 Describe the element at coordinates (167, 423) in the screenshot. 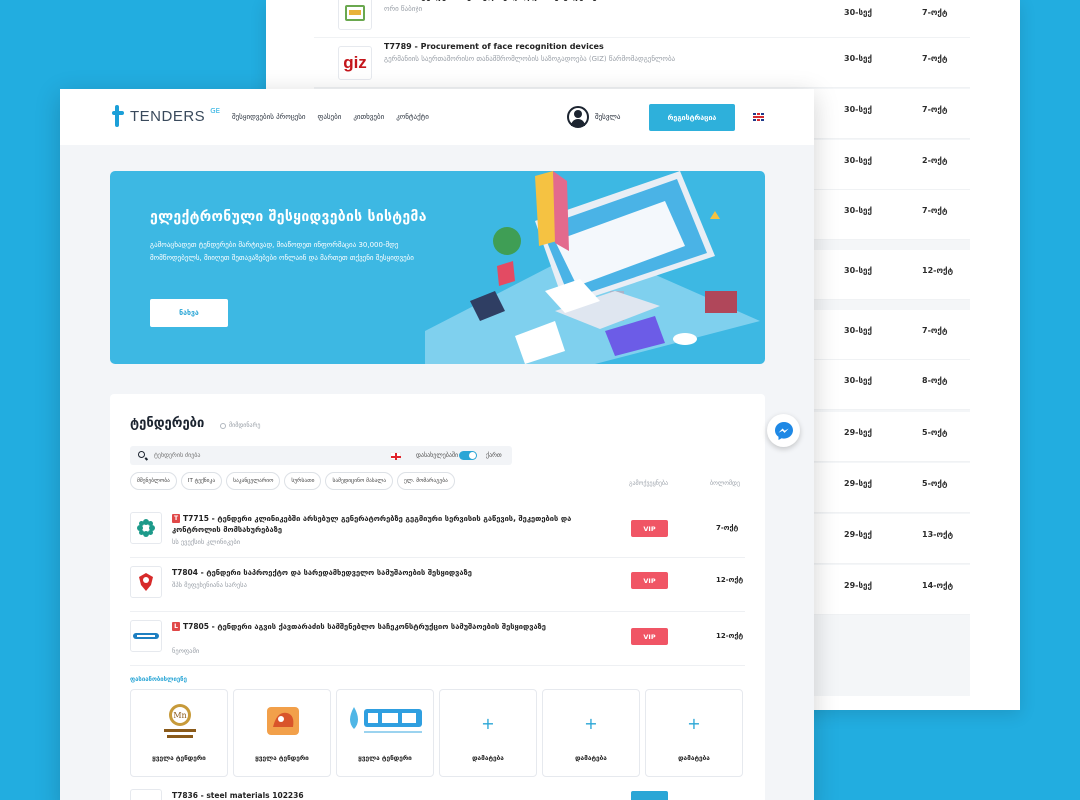

I see `tenders-heading: ტენდერები` at that location.